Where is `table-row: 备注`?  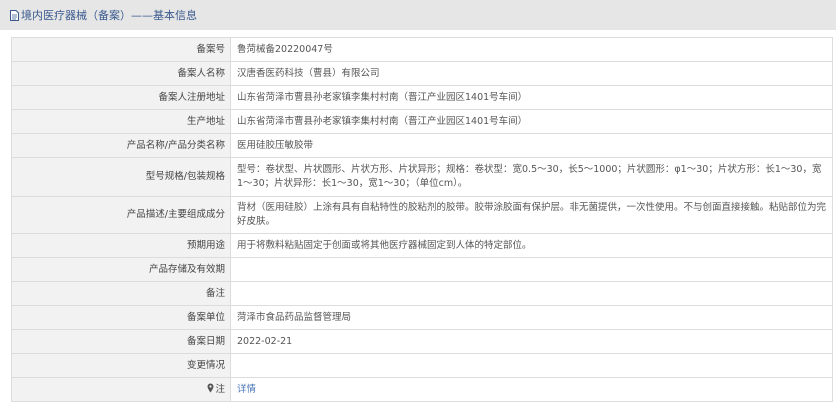
table-row: 备注 is located at coordinates (422, 293).